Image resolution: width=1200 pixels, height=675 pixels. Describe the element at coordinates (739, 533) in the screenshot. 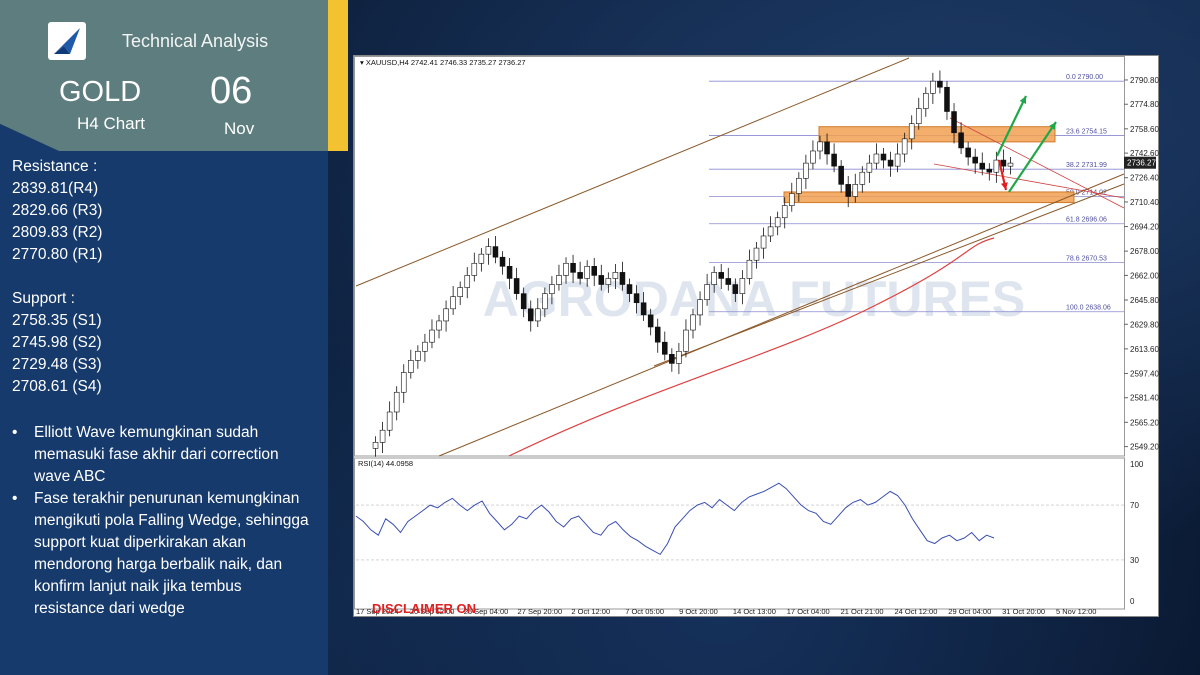

I see `rsi-frame` at that location.